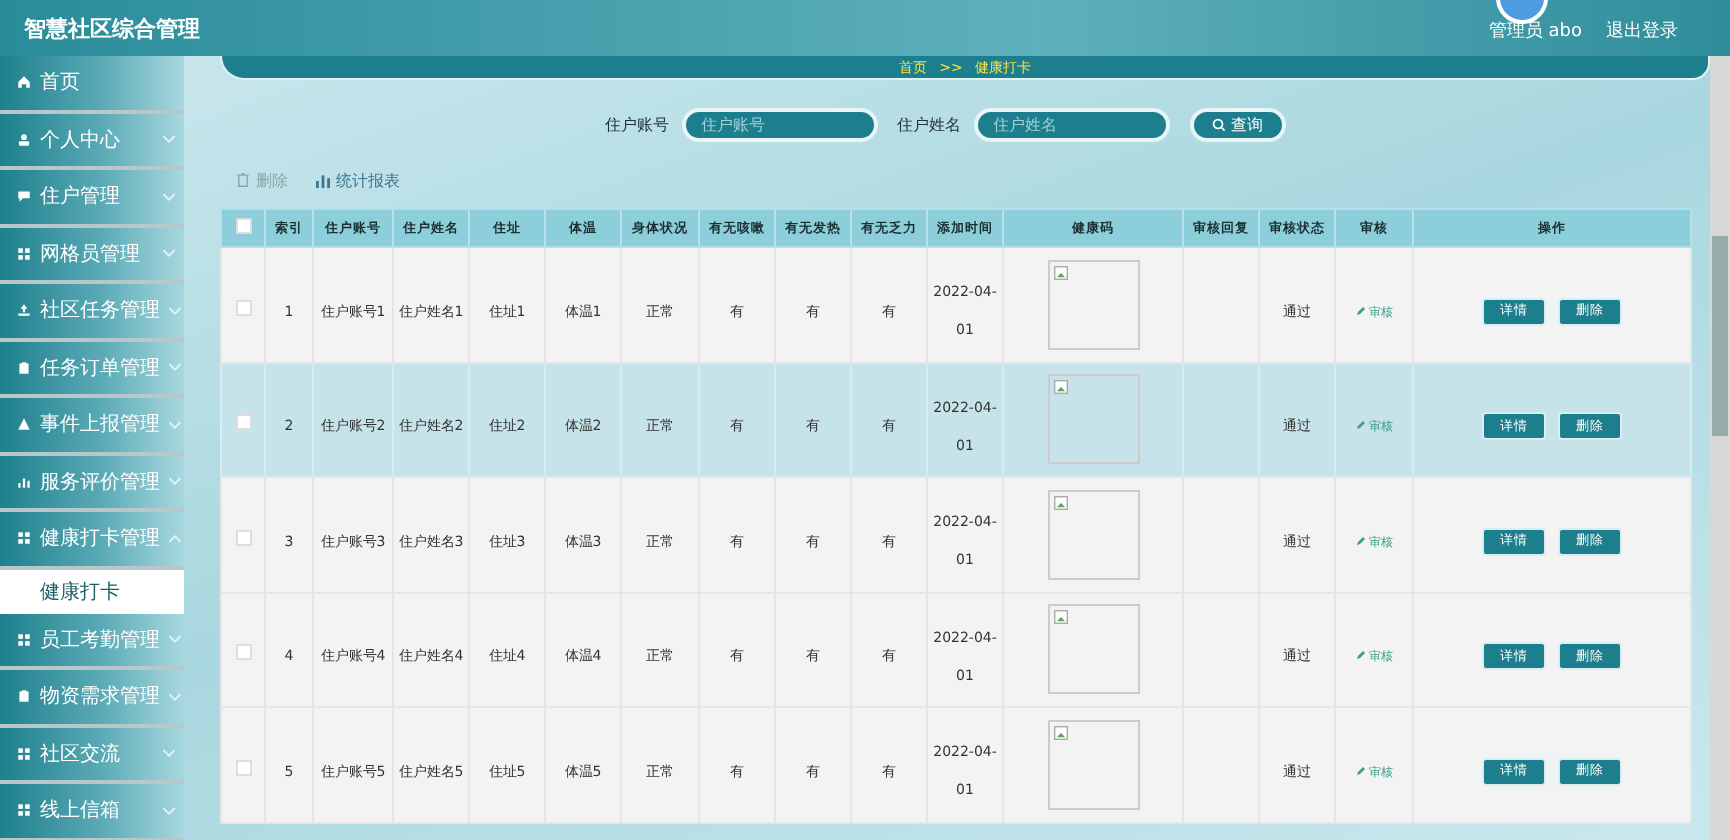 The image size is (1730, 840). Describe the element at coordinates (92, 540) in the screenshot. I see `sidebar-item: 健康打卡管理` at that location.